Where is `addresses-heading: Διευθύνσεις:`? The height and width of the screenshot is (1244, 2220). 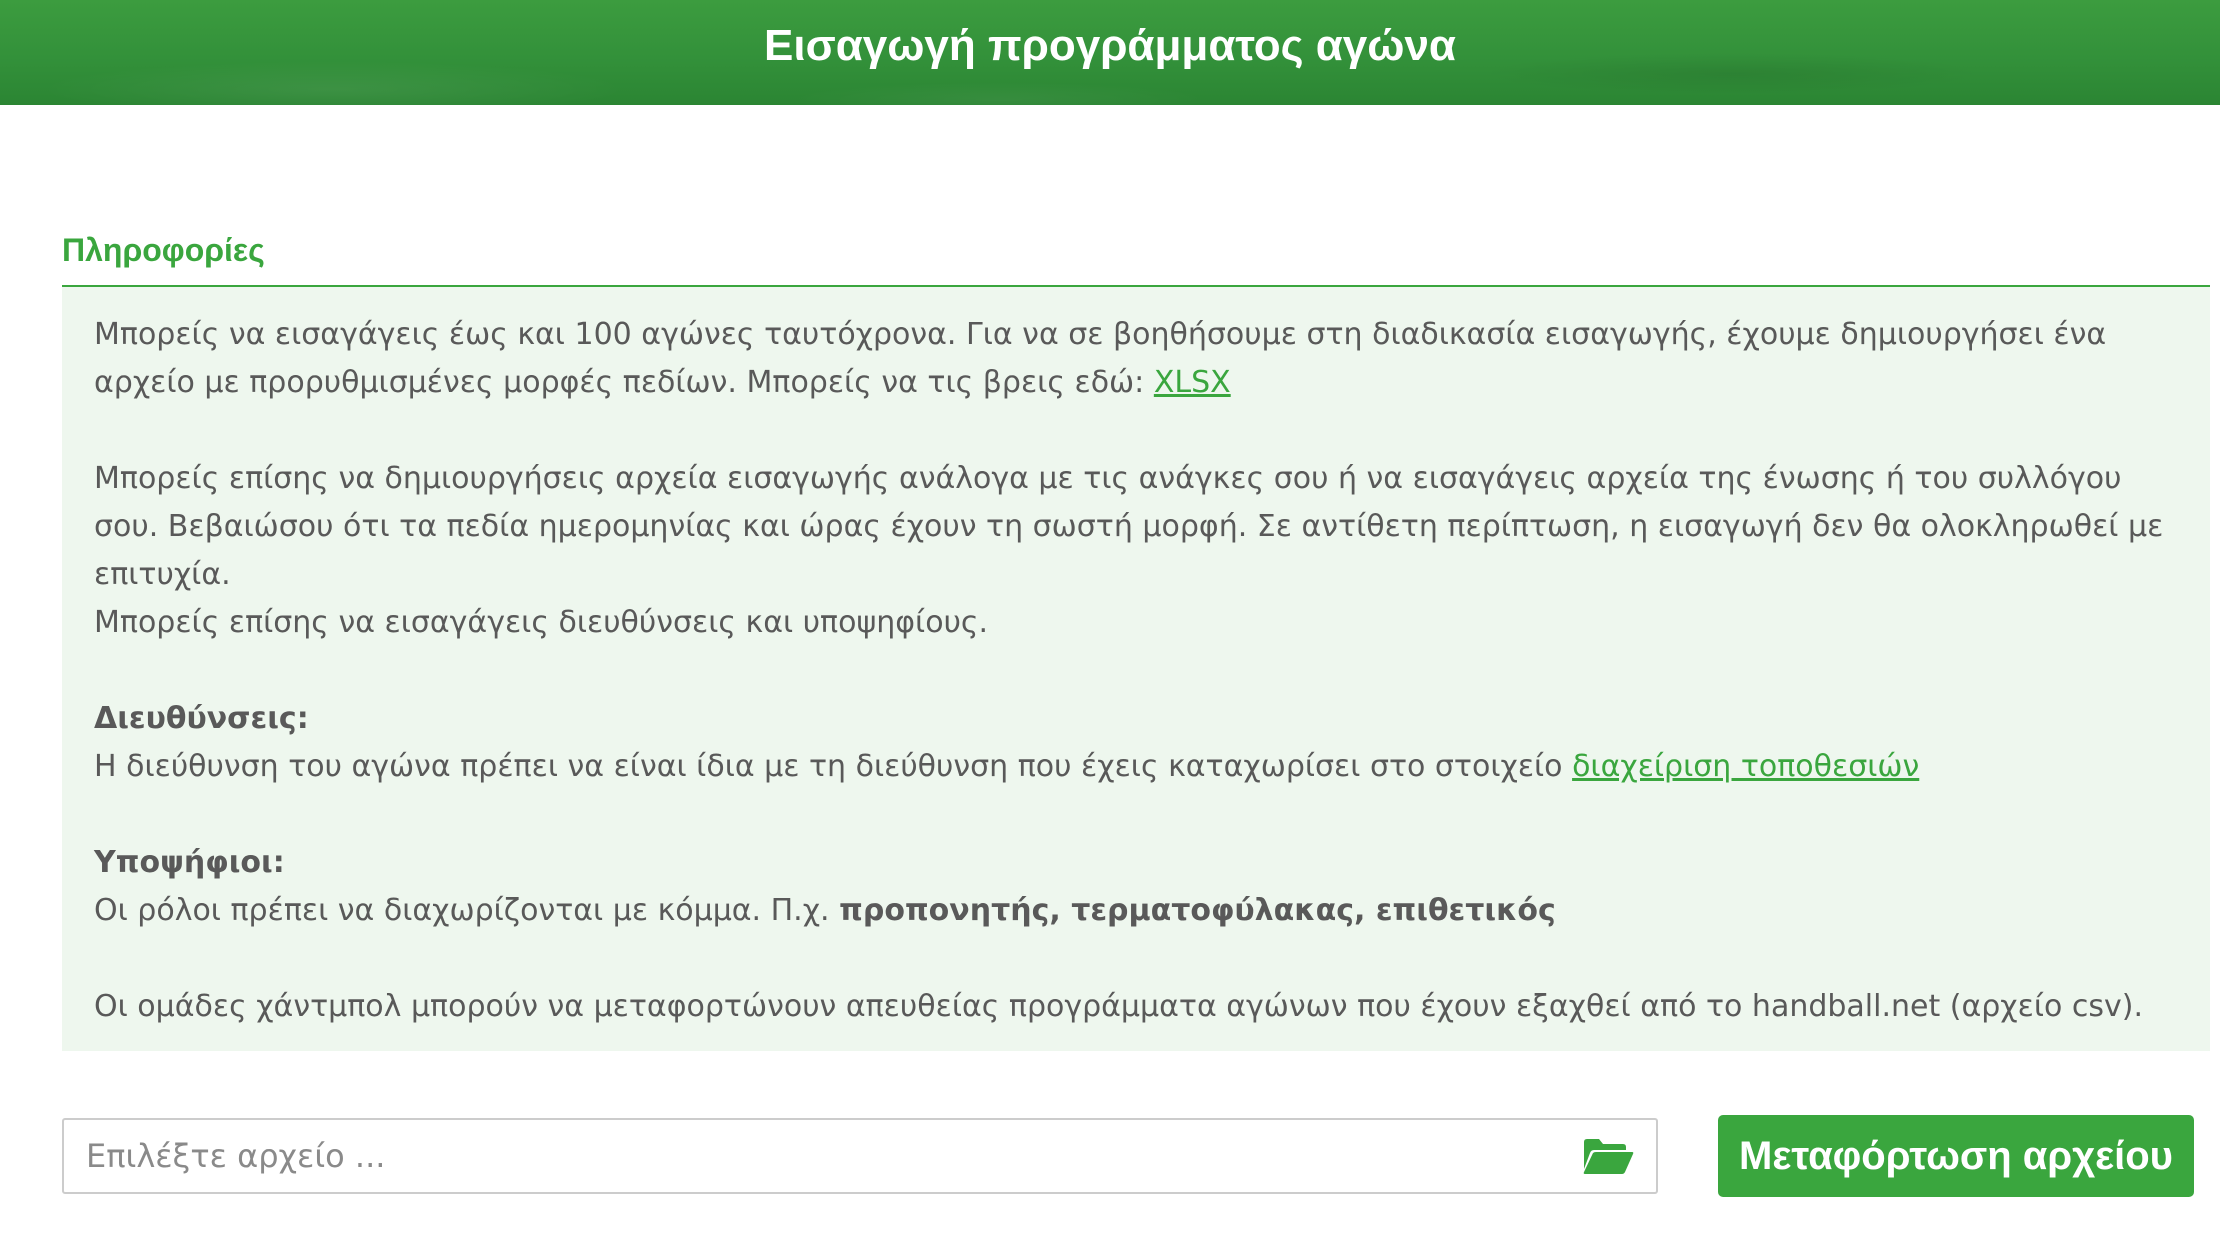
addresses-heading: Διευθύνσεις: is located at coordinates (1136, 719).